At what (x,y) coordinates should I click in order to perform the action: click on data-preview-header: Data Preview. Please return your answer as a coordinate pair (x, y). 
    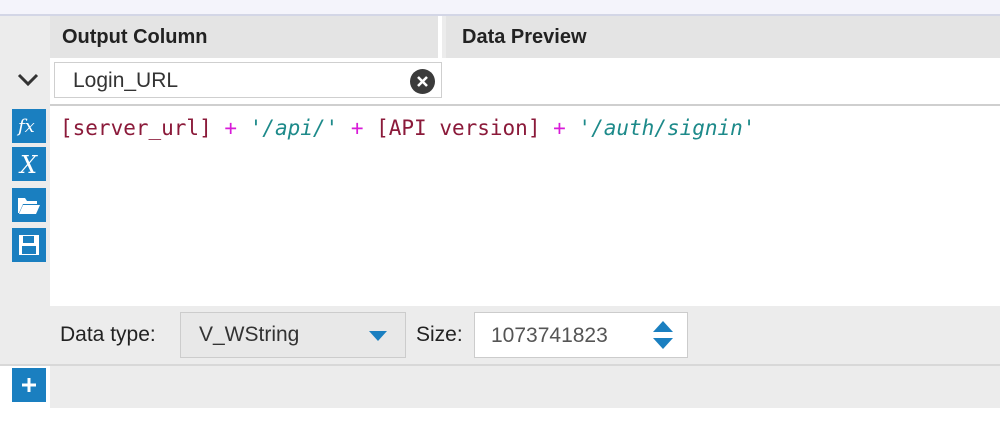
    Looking at the image, I should click on (723, 37).